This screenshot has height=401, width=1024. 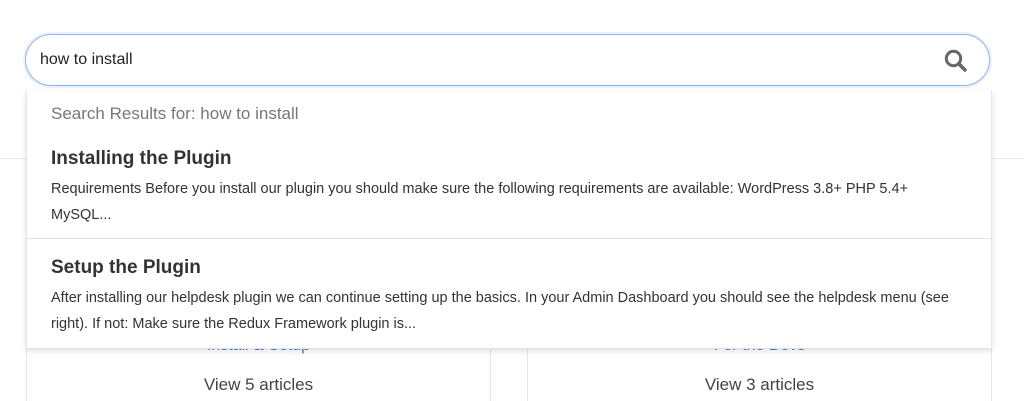 I want to click on divider-line-left, so click(x=13, y=158).